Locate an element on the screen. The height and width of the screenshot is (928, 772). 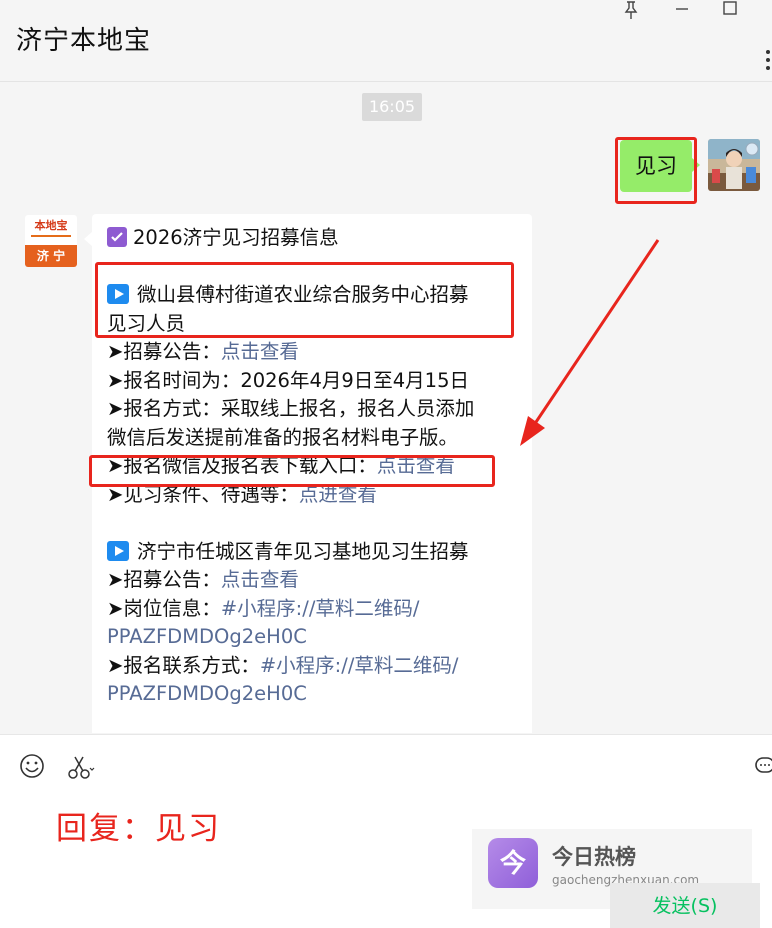
emoji-icon is located at coordinates (32, 766).